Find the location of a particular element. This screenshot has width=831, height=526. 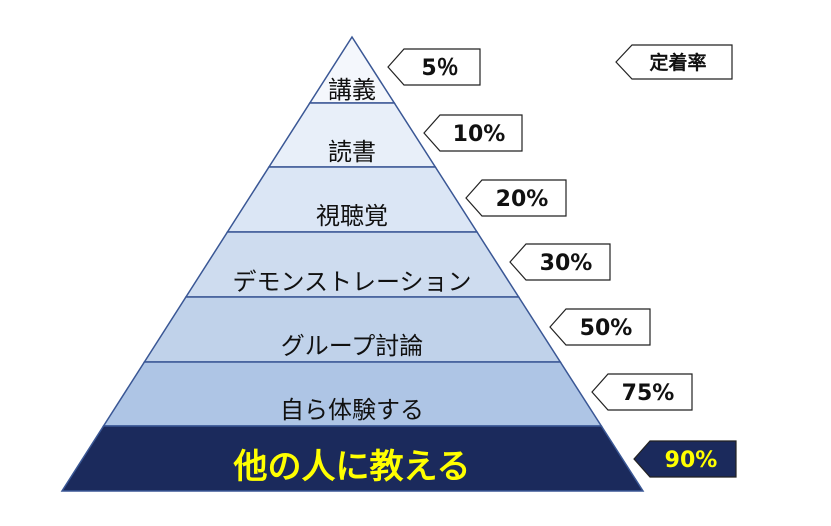

rate-tag-label-3: 20% is located at coordinates (522, 199).